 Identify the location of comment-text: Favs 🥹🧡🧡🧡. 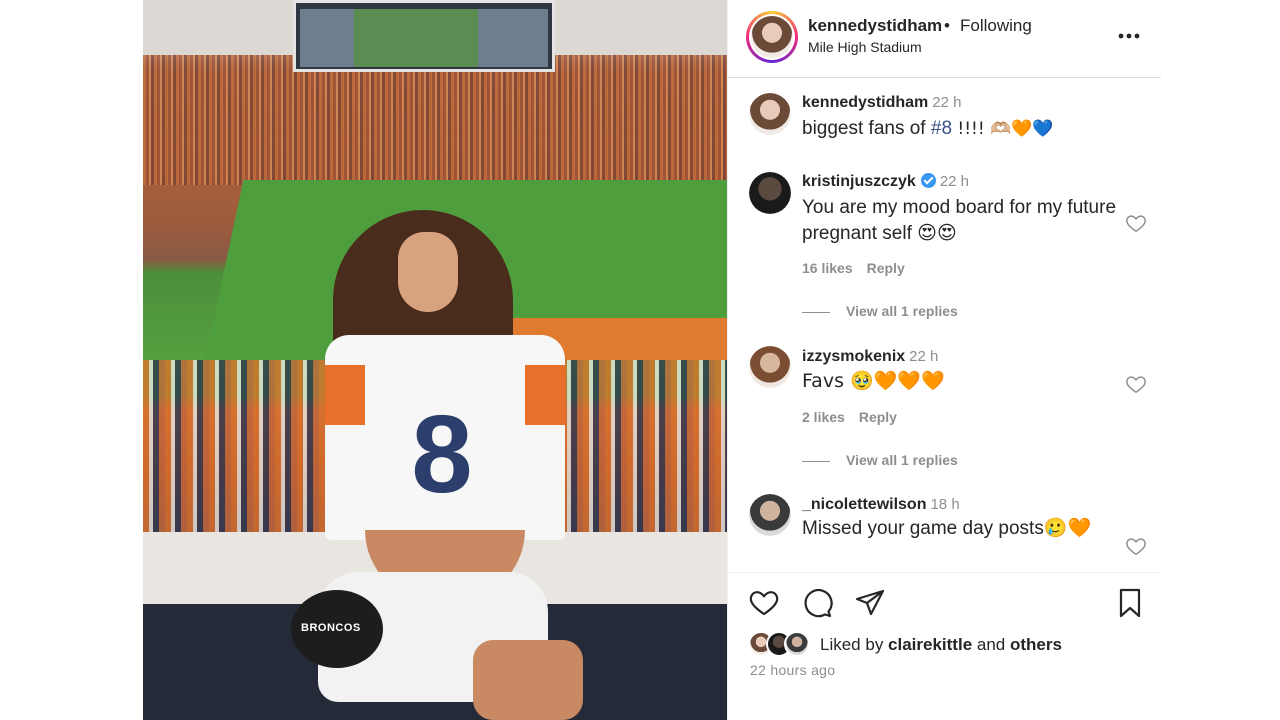
(873, 381).